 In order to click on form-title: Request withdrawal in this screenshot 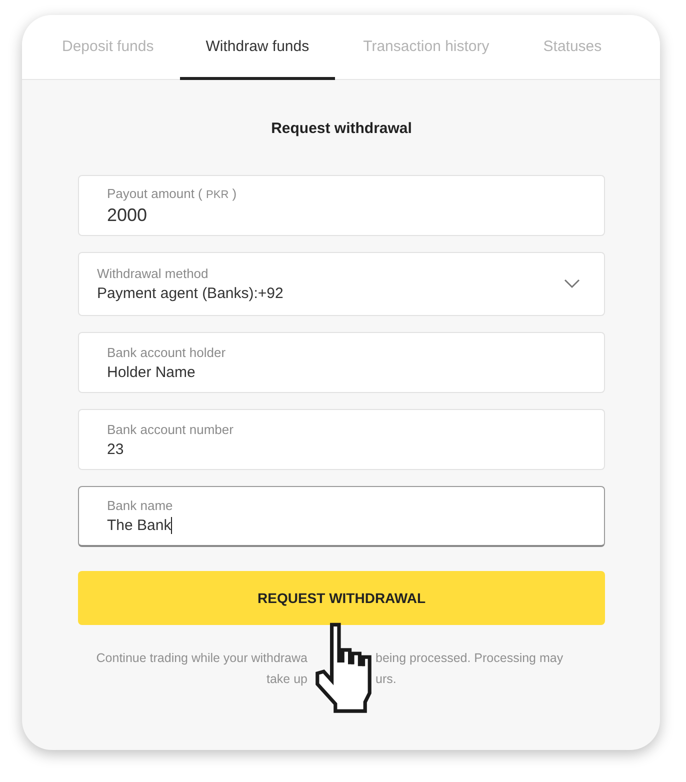, I will do `click(341, 128)`.